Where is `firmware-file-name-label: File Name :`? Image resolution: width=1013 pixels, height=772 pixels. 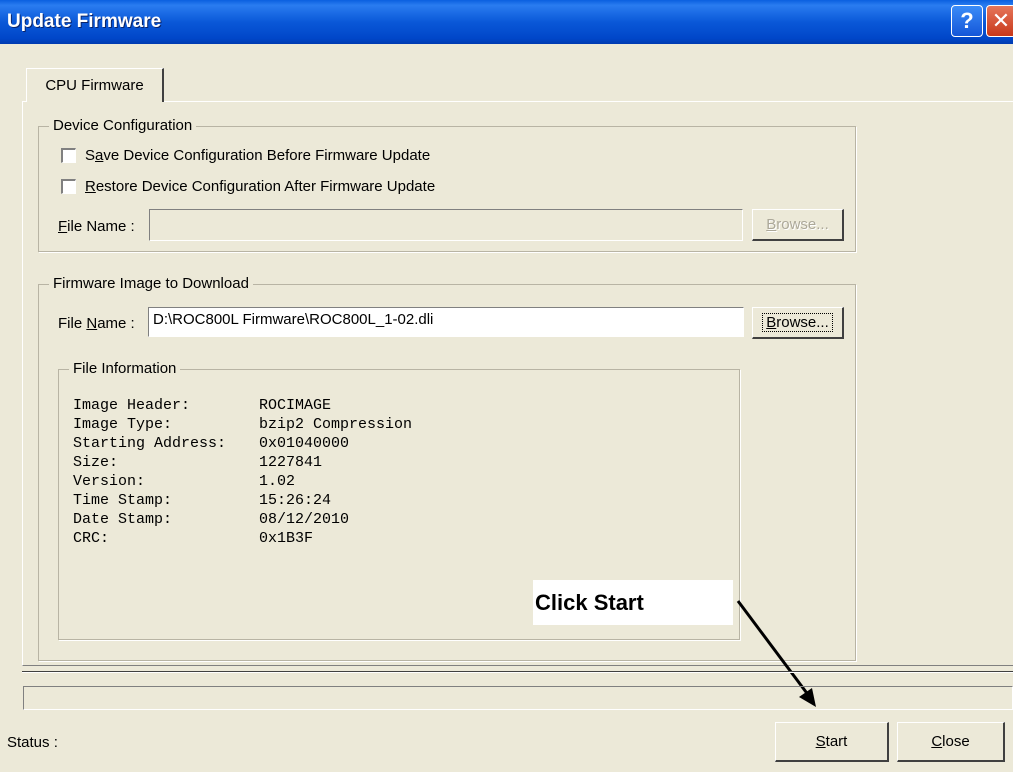 firmware-file-name-label: File Name : is located at coordinates (96, 323).